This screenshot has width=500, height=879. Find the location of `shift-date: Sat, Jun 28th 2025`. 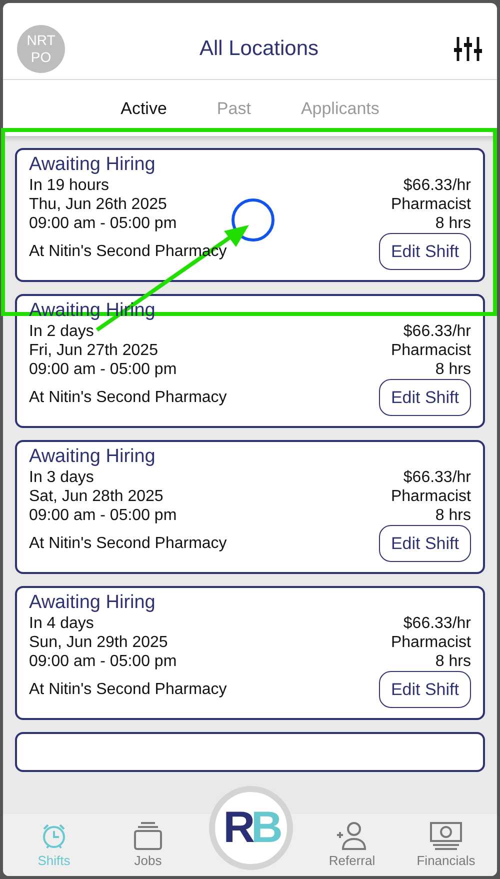

shift-date: Sat, Jun 28th 2025 is located at coordinates (96, 496).